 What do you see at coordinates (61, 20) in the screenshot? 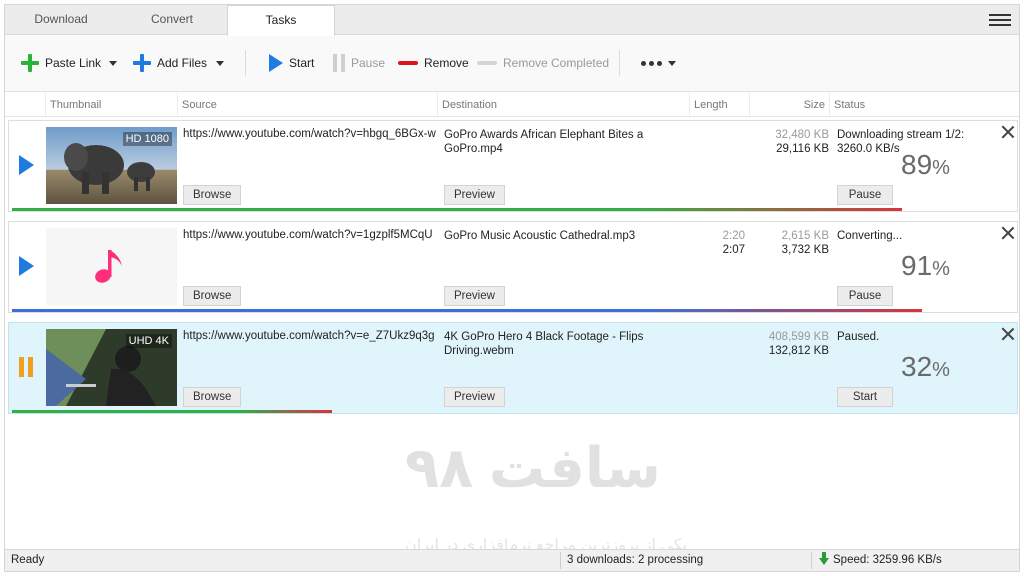
I see `tab-download: Download` at bounding box center [61, 20].